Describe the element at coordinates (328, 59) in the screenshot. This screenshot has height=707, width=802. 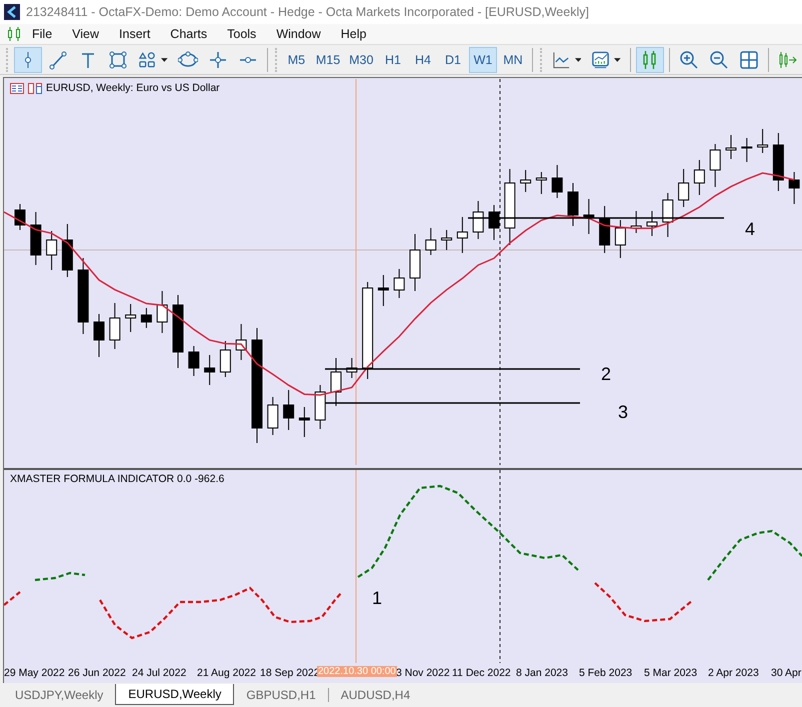
I see `timeframe-button: M15` at that location.